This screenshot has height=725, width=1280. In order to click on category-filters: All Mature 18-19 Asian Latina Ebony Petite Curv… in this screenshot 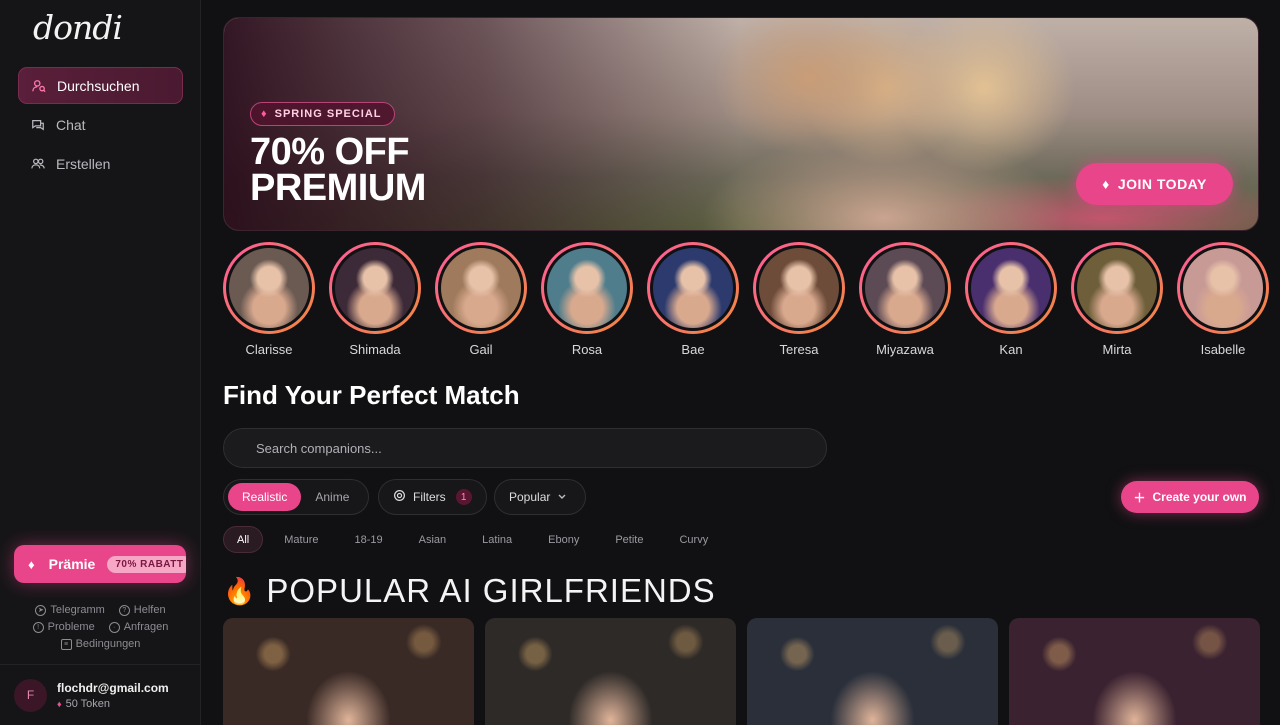, I will do `click(477, 539)`.